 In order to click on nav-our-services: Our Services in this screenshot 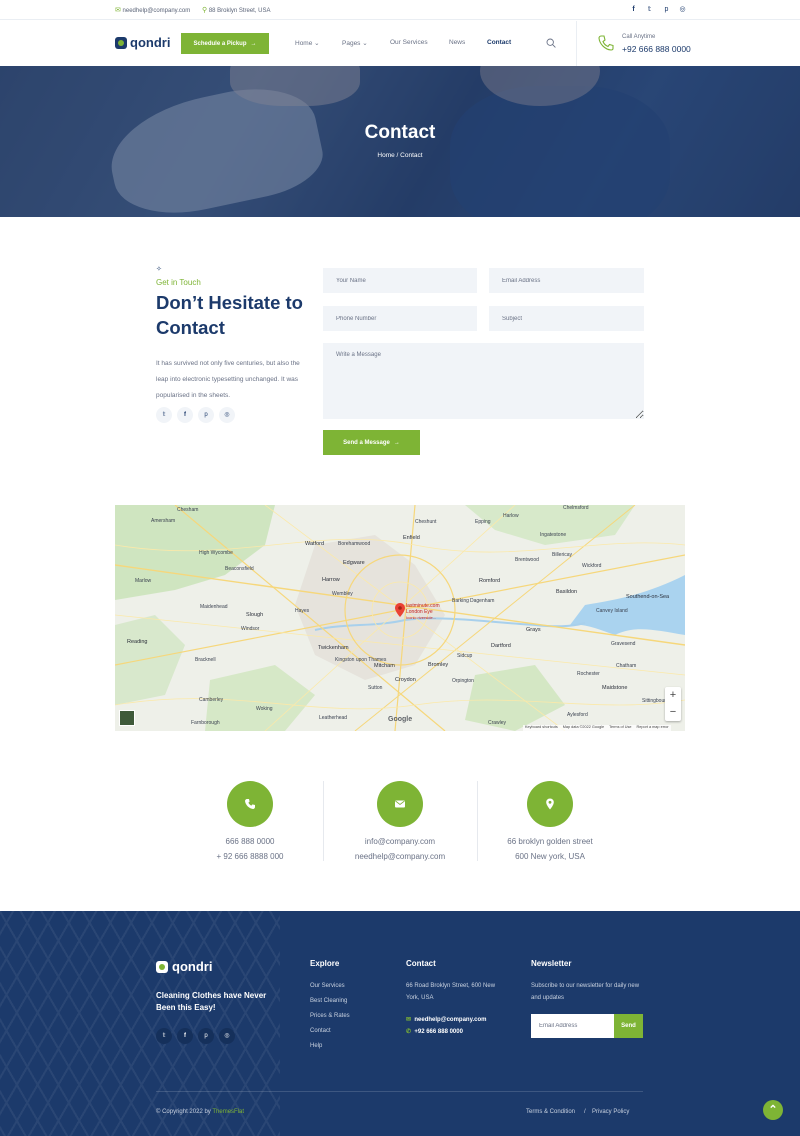, I will do `click(409, 42)`.